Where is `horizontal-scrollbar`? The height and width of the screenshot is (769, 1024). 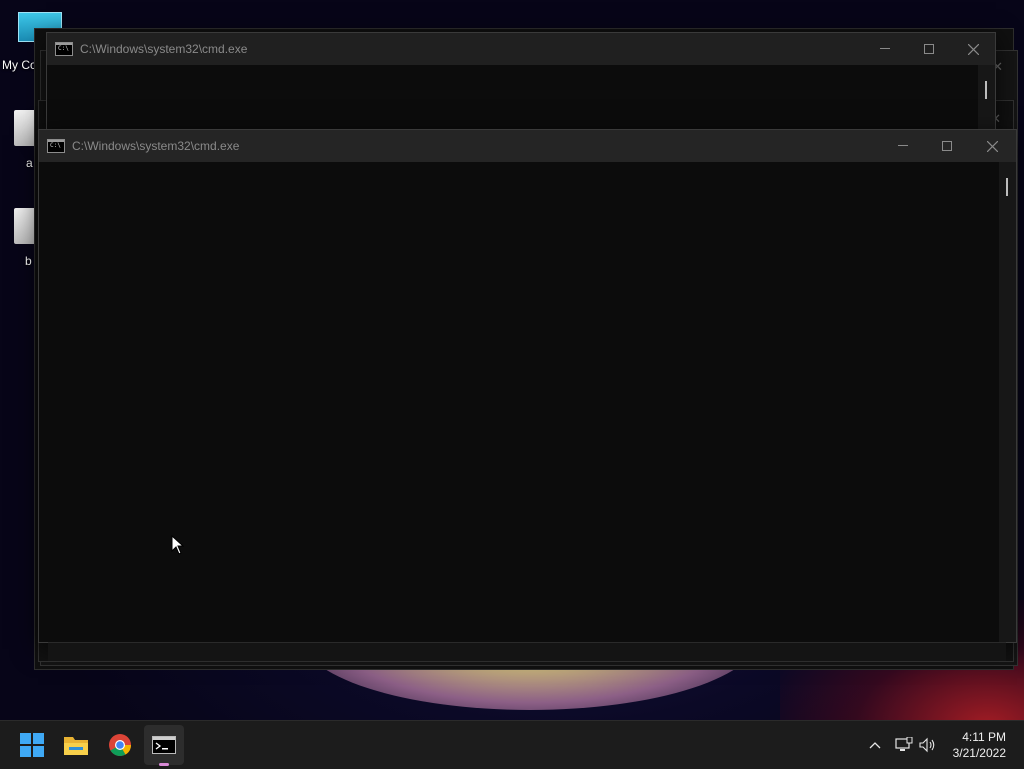 horizontal-scrollbar is located at coordinates (527, 651).